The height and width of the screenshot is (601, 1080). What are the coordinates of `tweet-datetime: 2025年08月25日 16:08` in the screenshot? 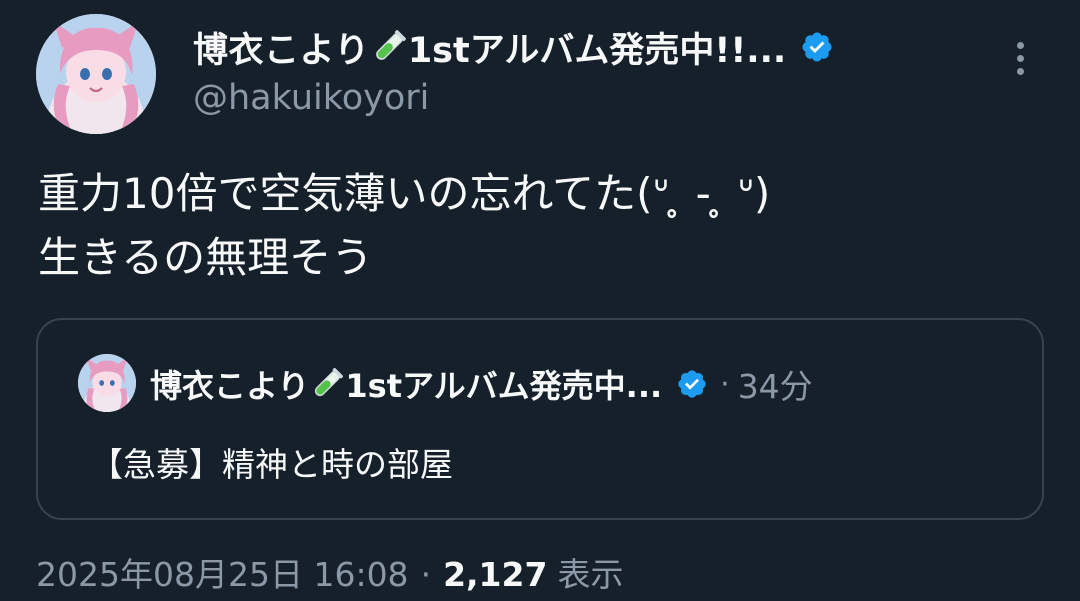 It's located at (222, 572).